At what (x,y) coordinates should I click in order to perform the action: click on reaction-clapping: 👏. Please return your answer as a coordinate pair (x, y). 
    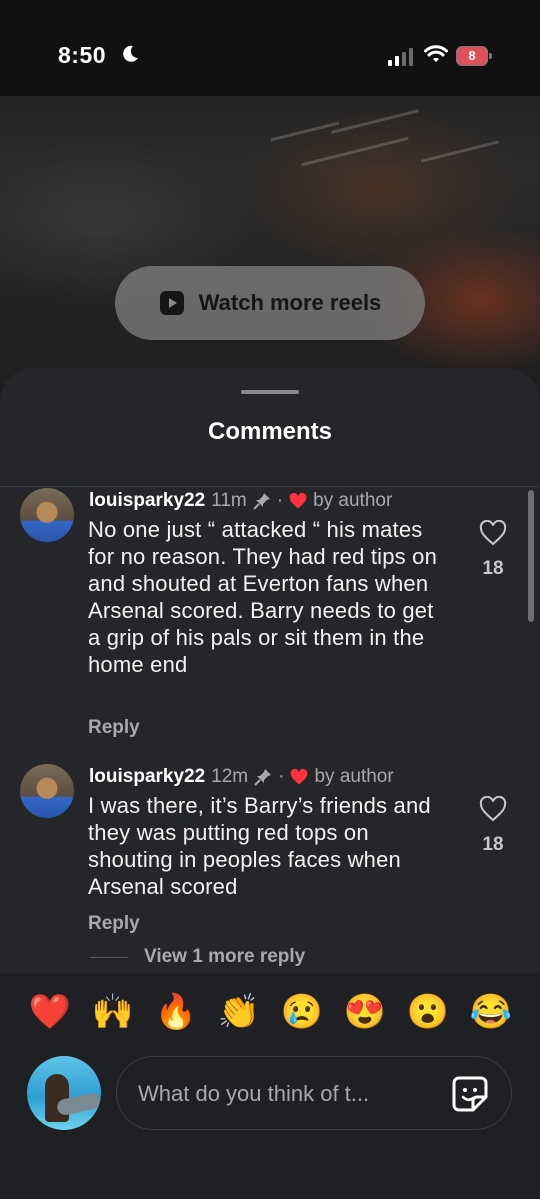
    Looking at the image, I should click on (239, 1012).